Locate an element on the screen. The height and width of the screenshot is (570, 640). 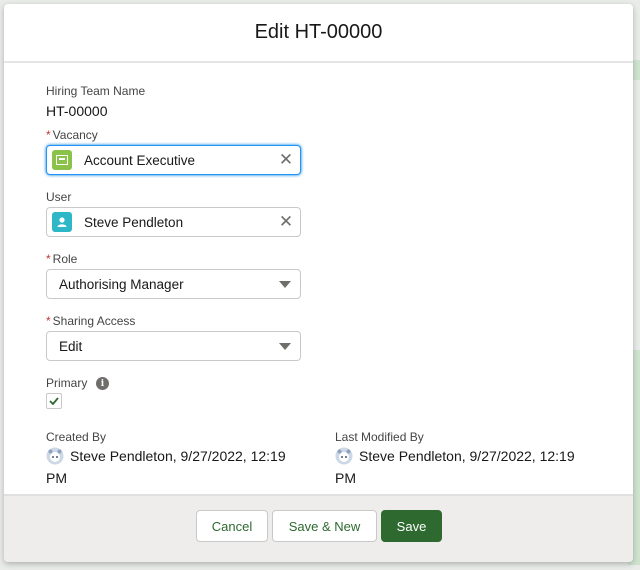
modal-header: Edit HT-00000 is located at coordinates (318, 33).